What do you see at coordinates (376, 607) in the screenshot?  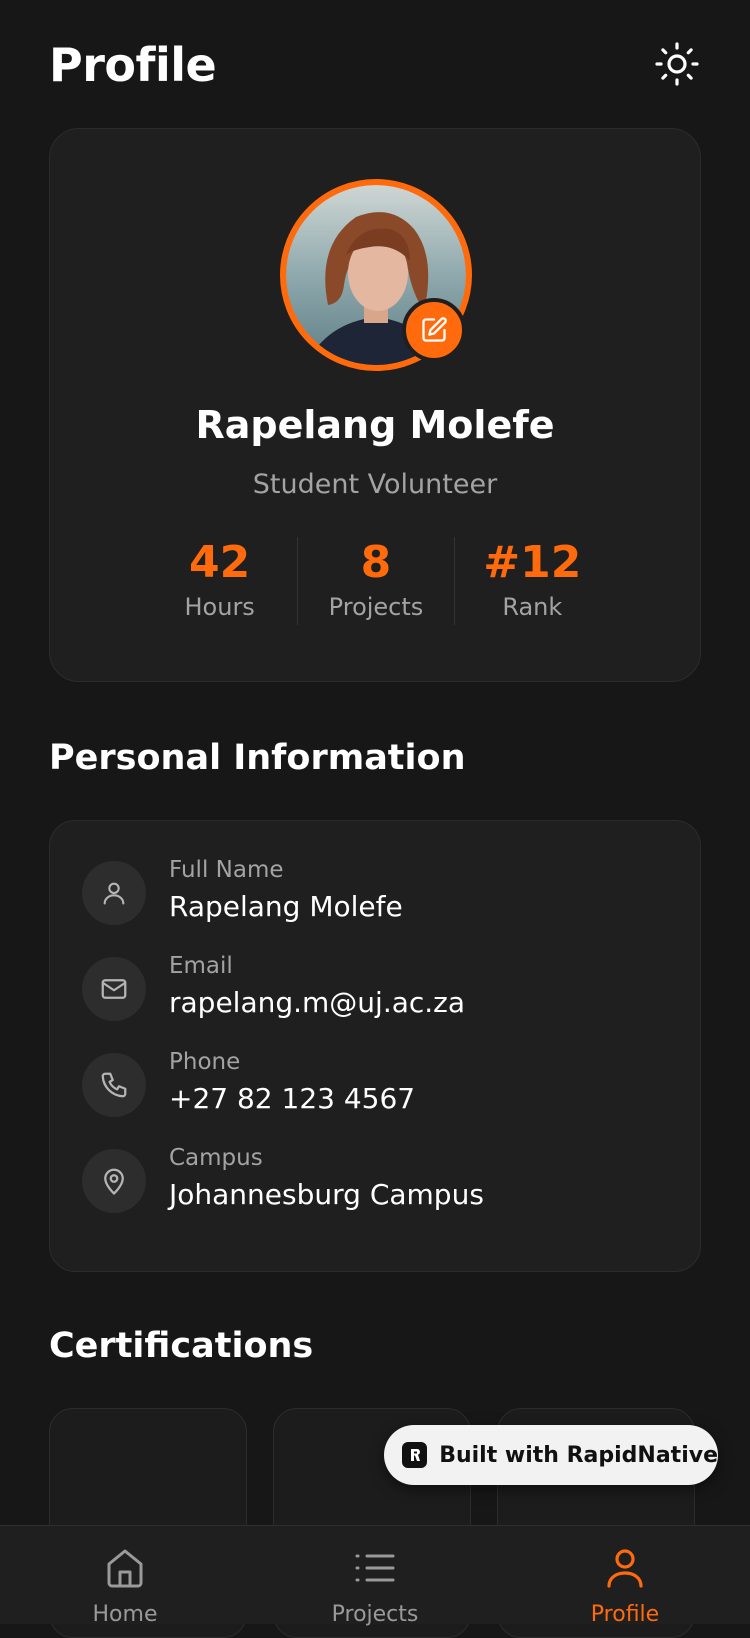 I see `stat-label: Projects` at bounding box center [376, 607].